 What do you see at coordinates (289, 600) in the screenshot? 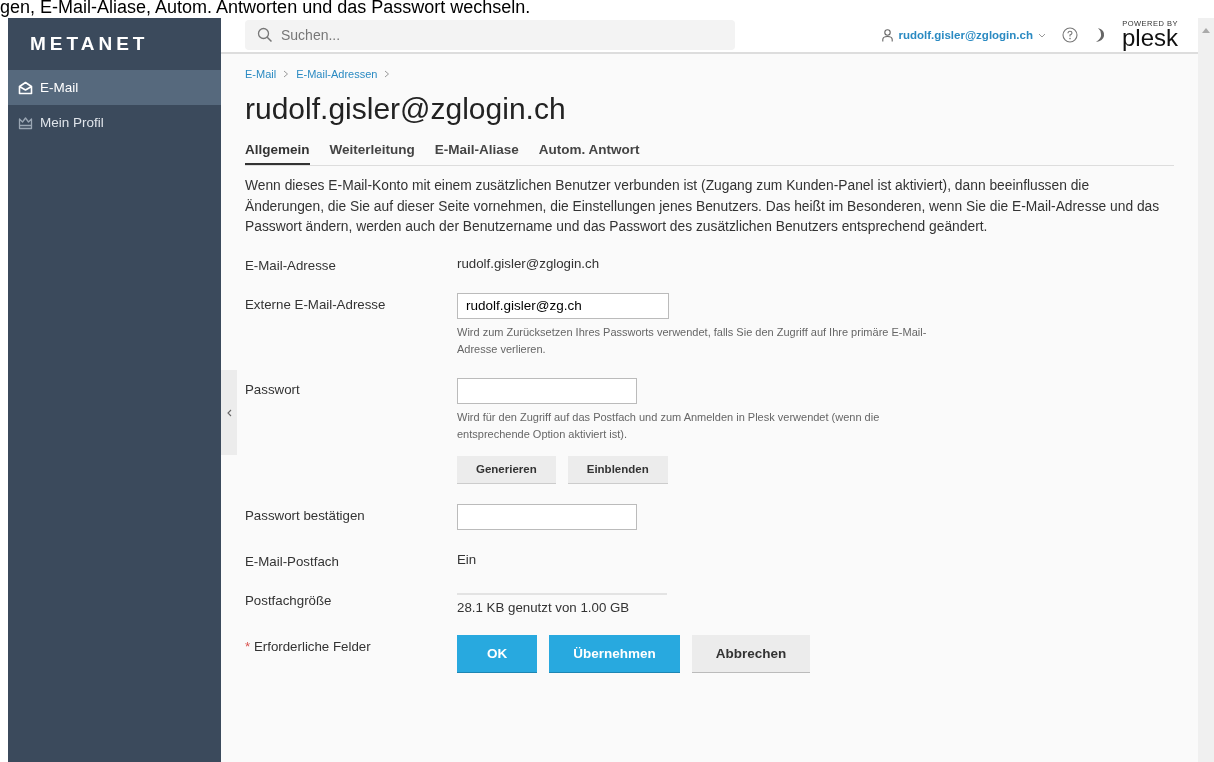
I see `field-label: Postfachgröße` at bounding box center [289, 600].